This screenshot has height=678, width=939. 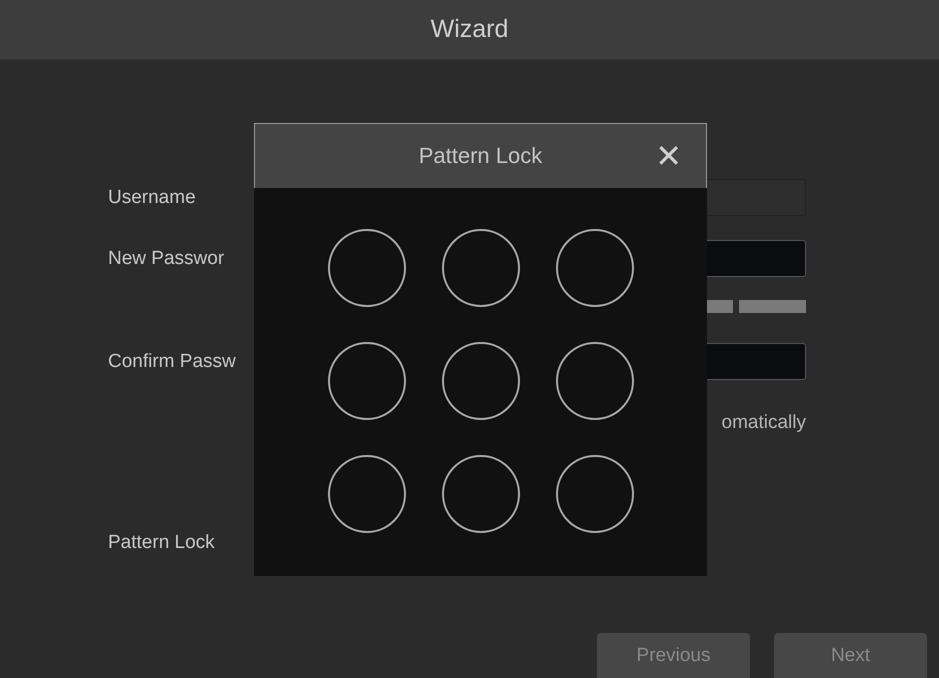 What do you see at coordinates (480, 156) in the screenshot?
I see `dialog-title: Pattern Lock` at bounding box center [480, 156].